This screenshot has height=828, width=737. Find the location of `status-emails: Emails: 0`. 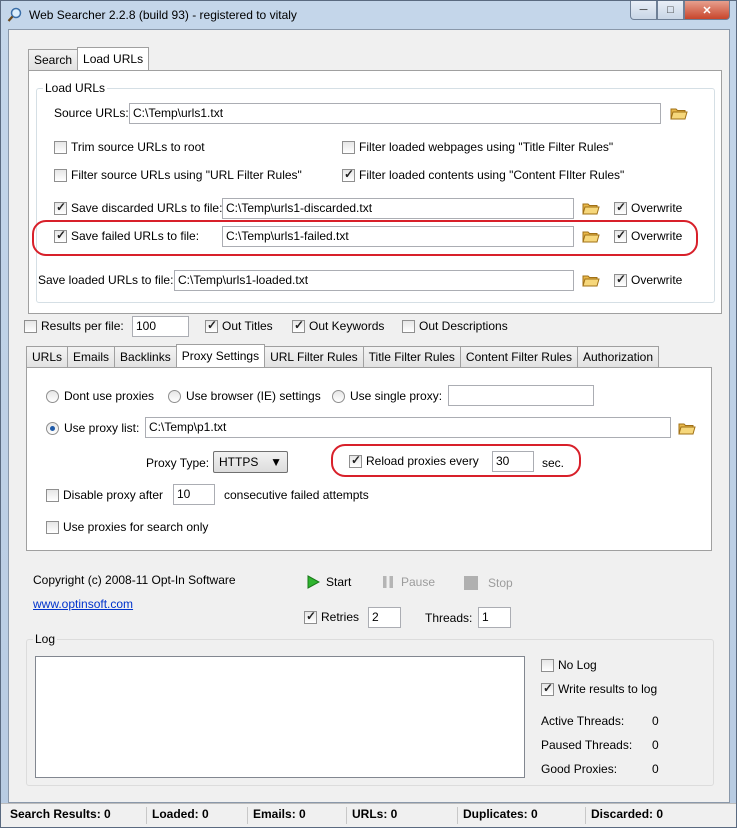

status-emails: Emails: 0 is located at coordinates (279, 814).